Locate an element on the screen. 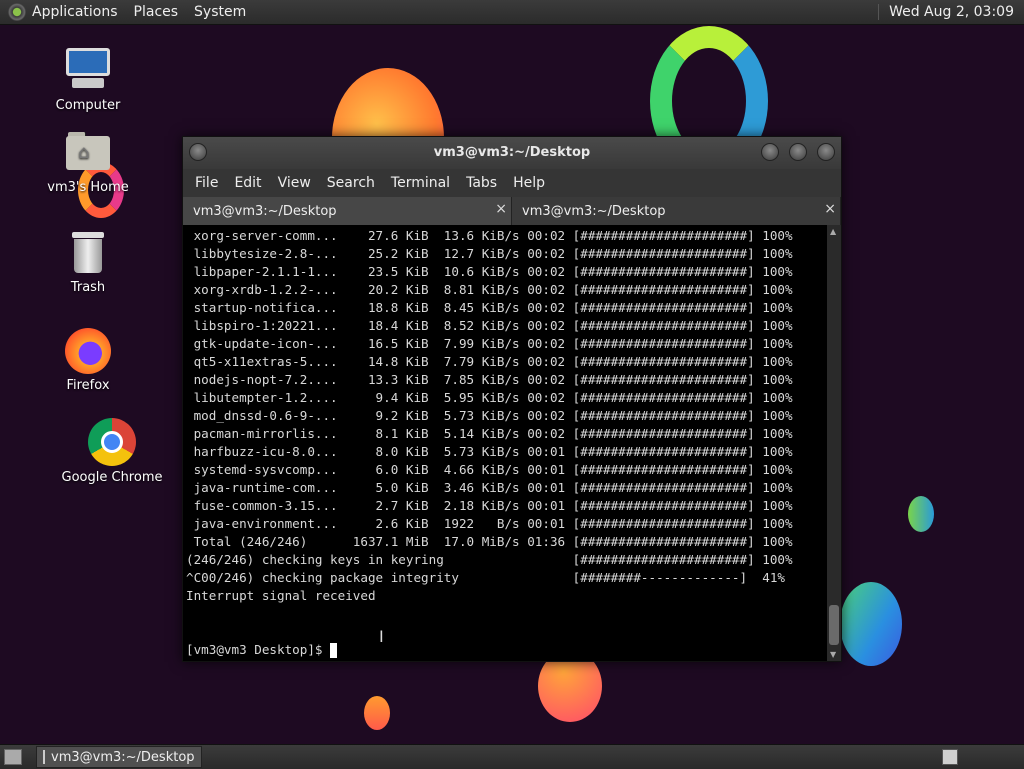 The image size is (1024, 769). tab-1: vm3@vm3:~/Desktop × is located at coordinates (347, 211).